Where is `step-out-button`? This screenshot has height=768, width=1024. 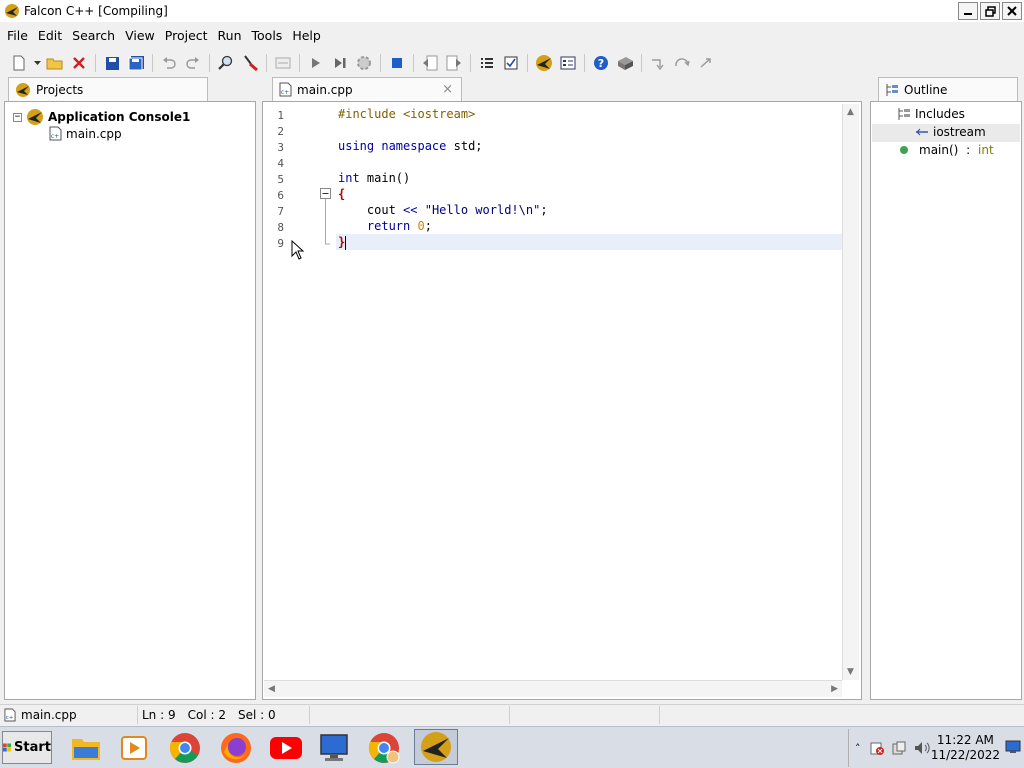 step-out-button is located at coordinates (706, 63).